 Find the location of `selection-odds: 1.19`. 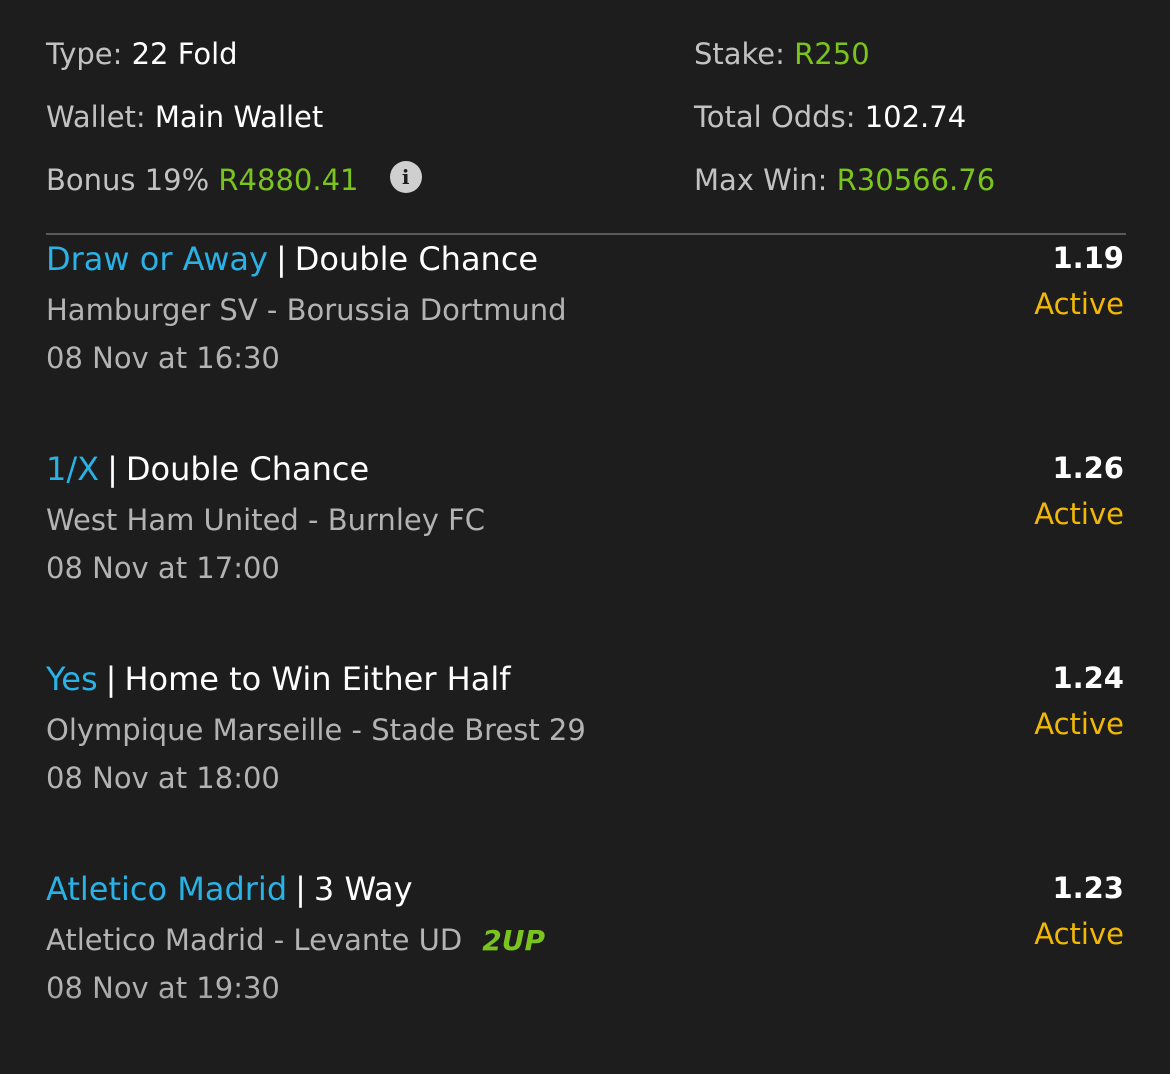

selection-odds: 1.19 is located at coordinates (1088, 258).